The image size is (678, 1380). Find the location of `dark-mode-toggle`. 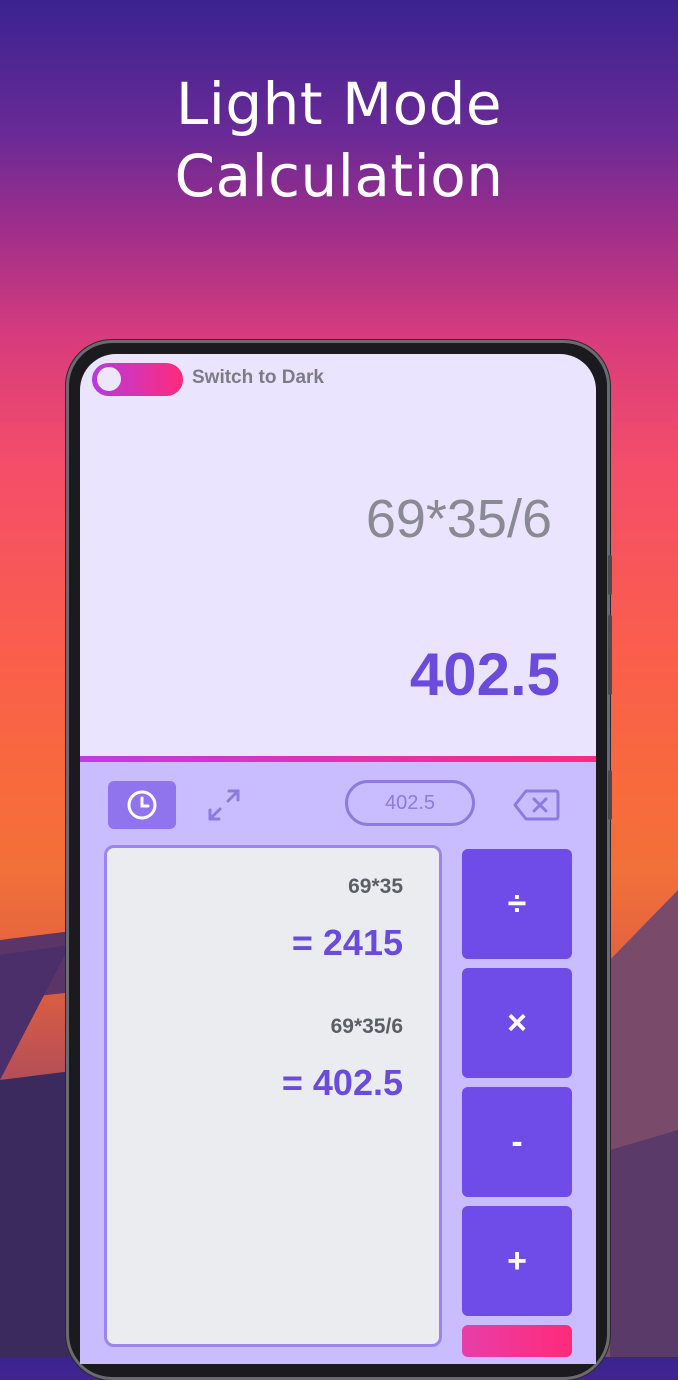

dark-mode-toggle is located at coordinates (137, 379).